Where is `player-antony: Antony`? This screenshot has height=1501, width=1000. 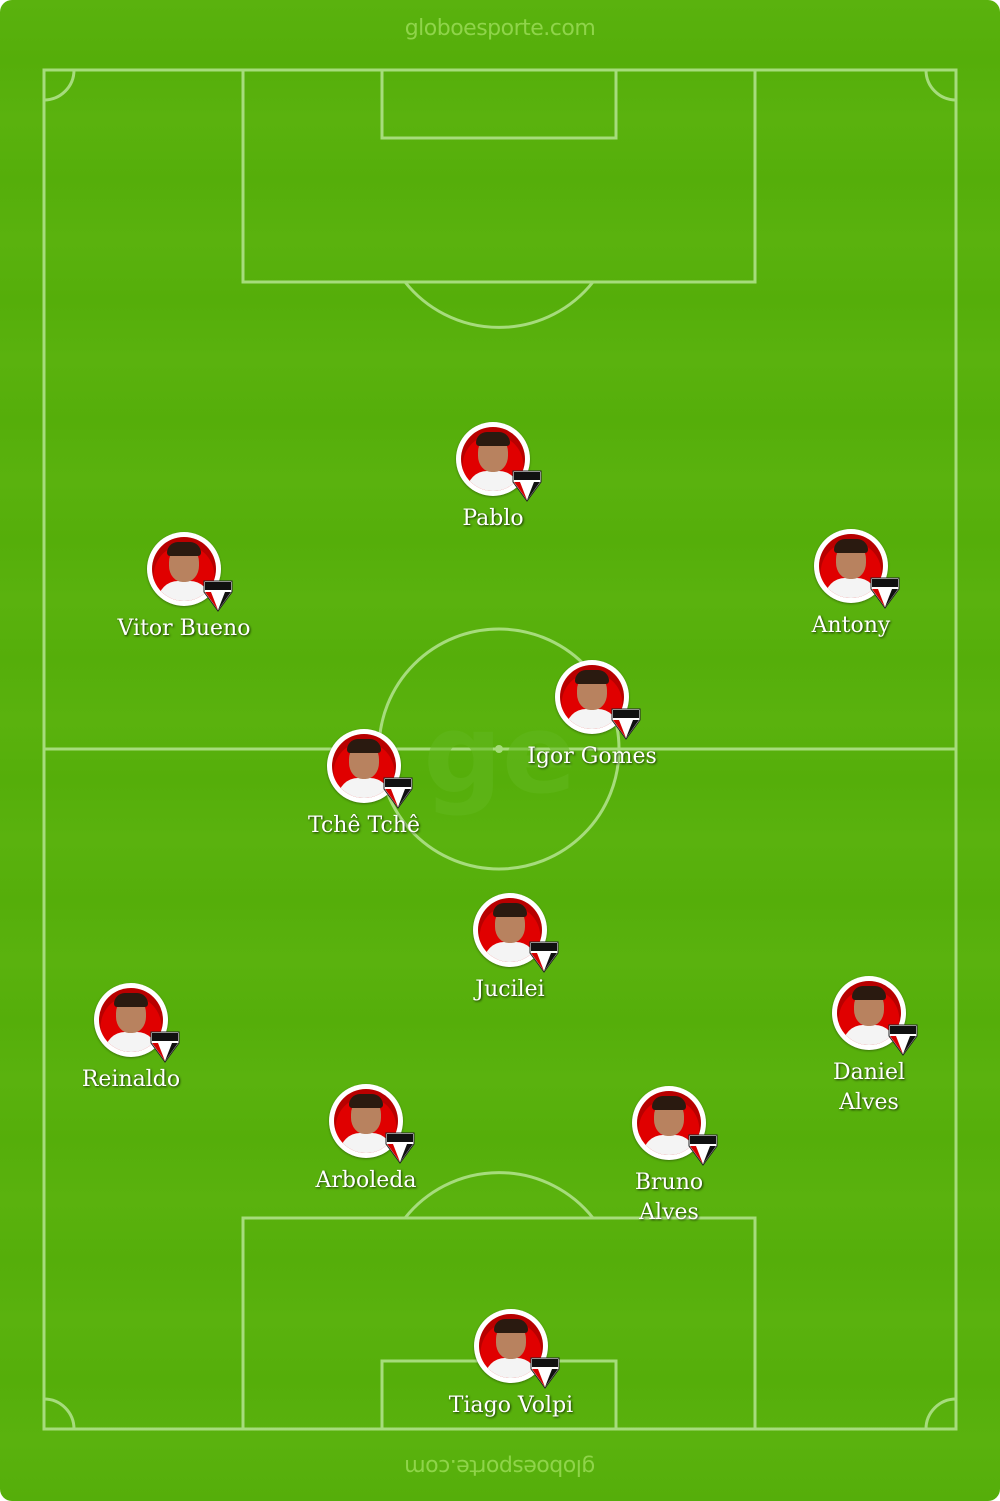 player-antony: Antony is located at coordinates (851, 585).